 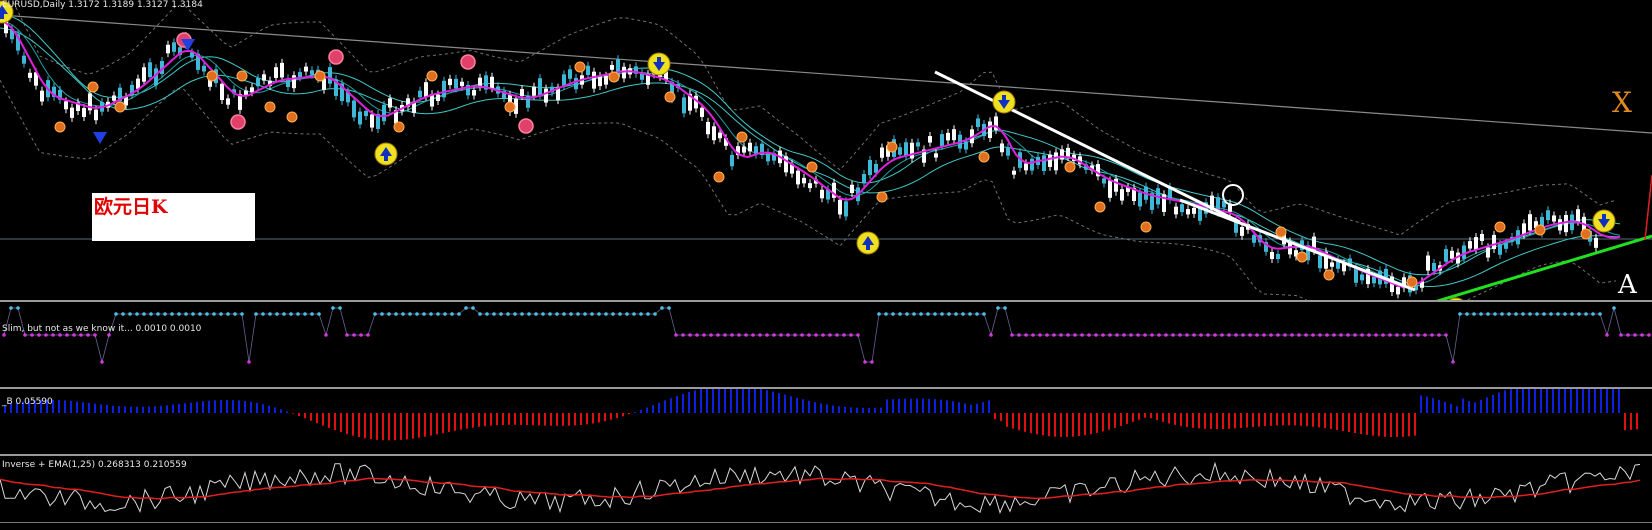 I want to click on indicator-pane-inverse-ema: Inverse + EMA(1,25) 0.268313 0.210559, so click(x=826, y=489).